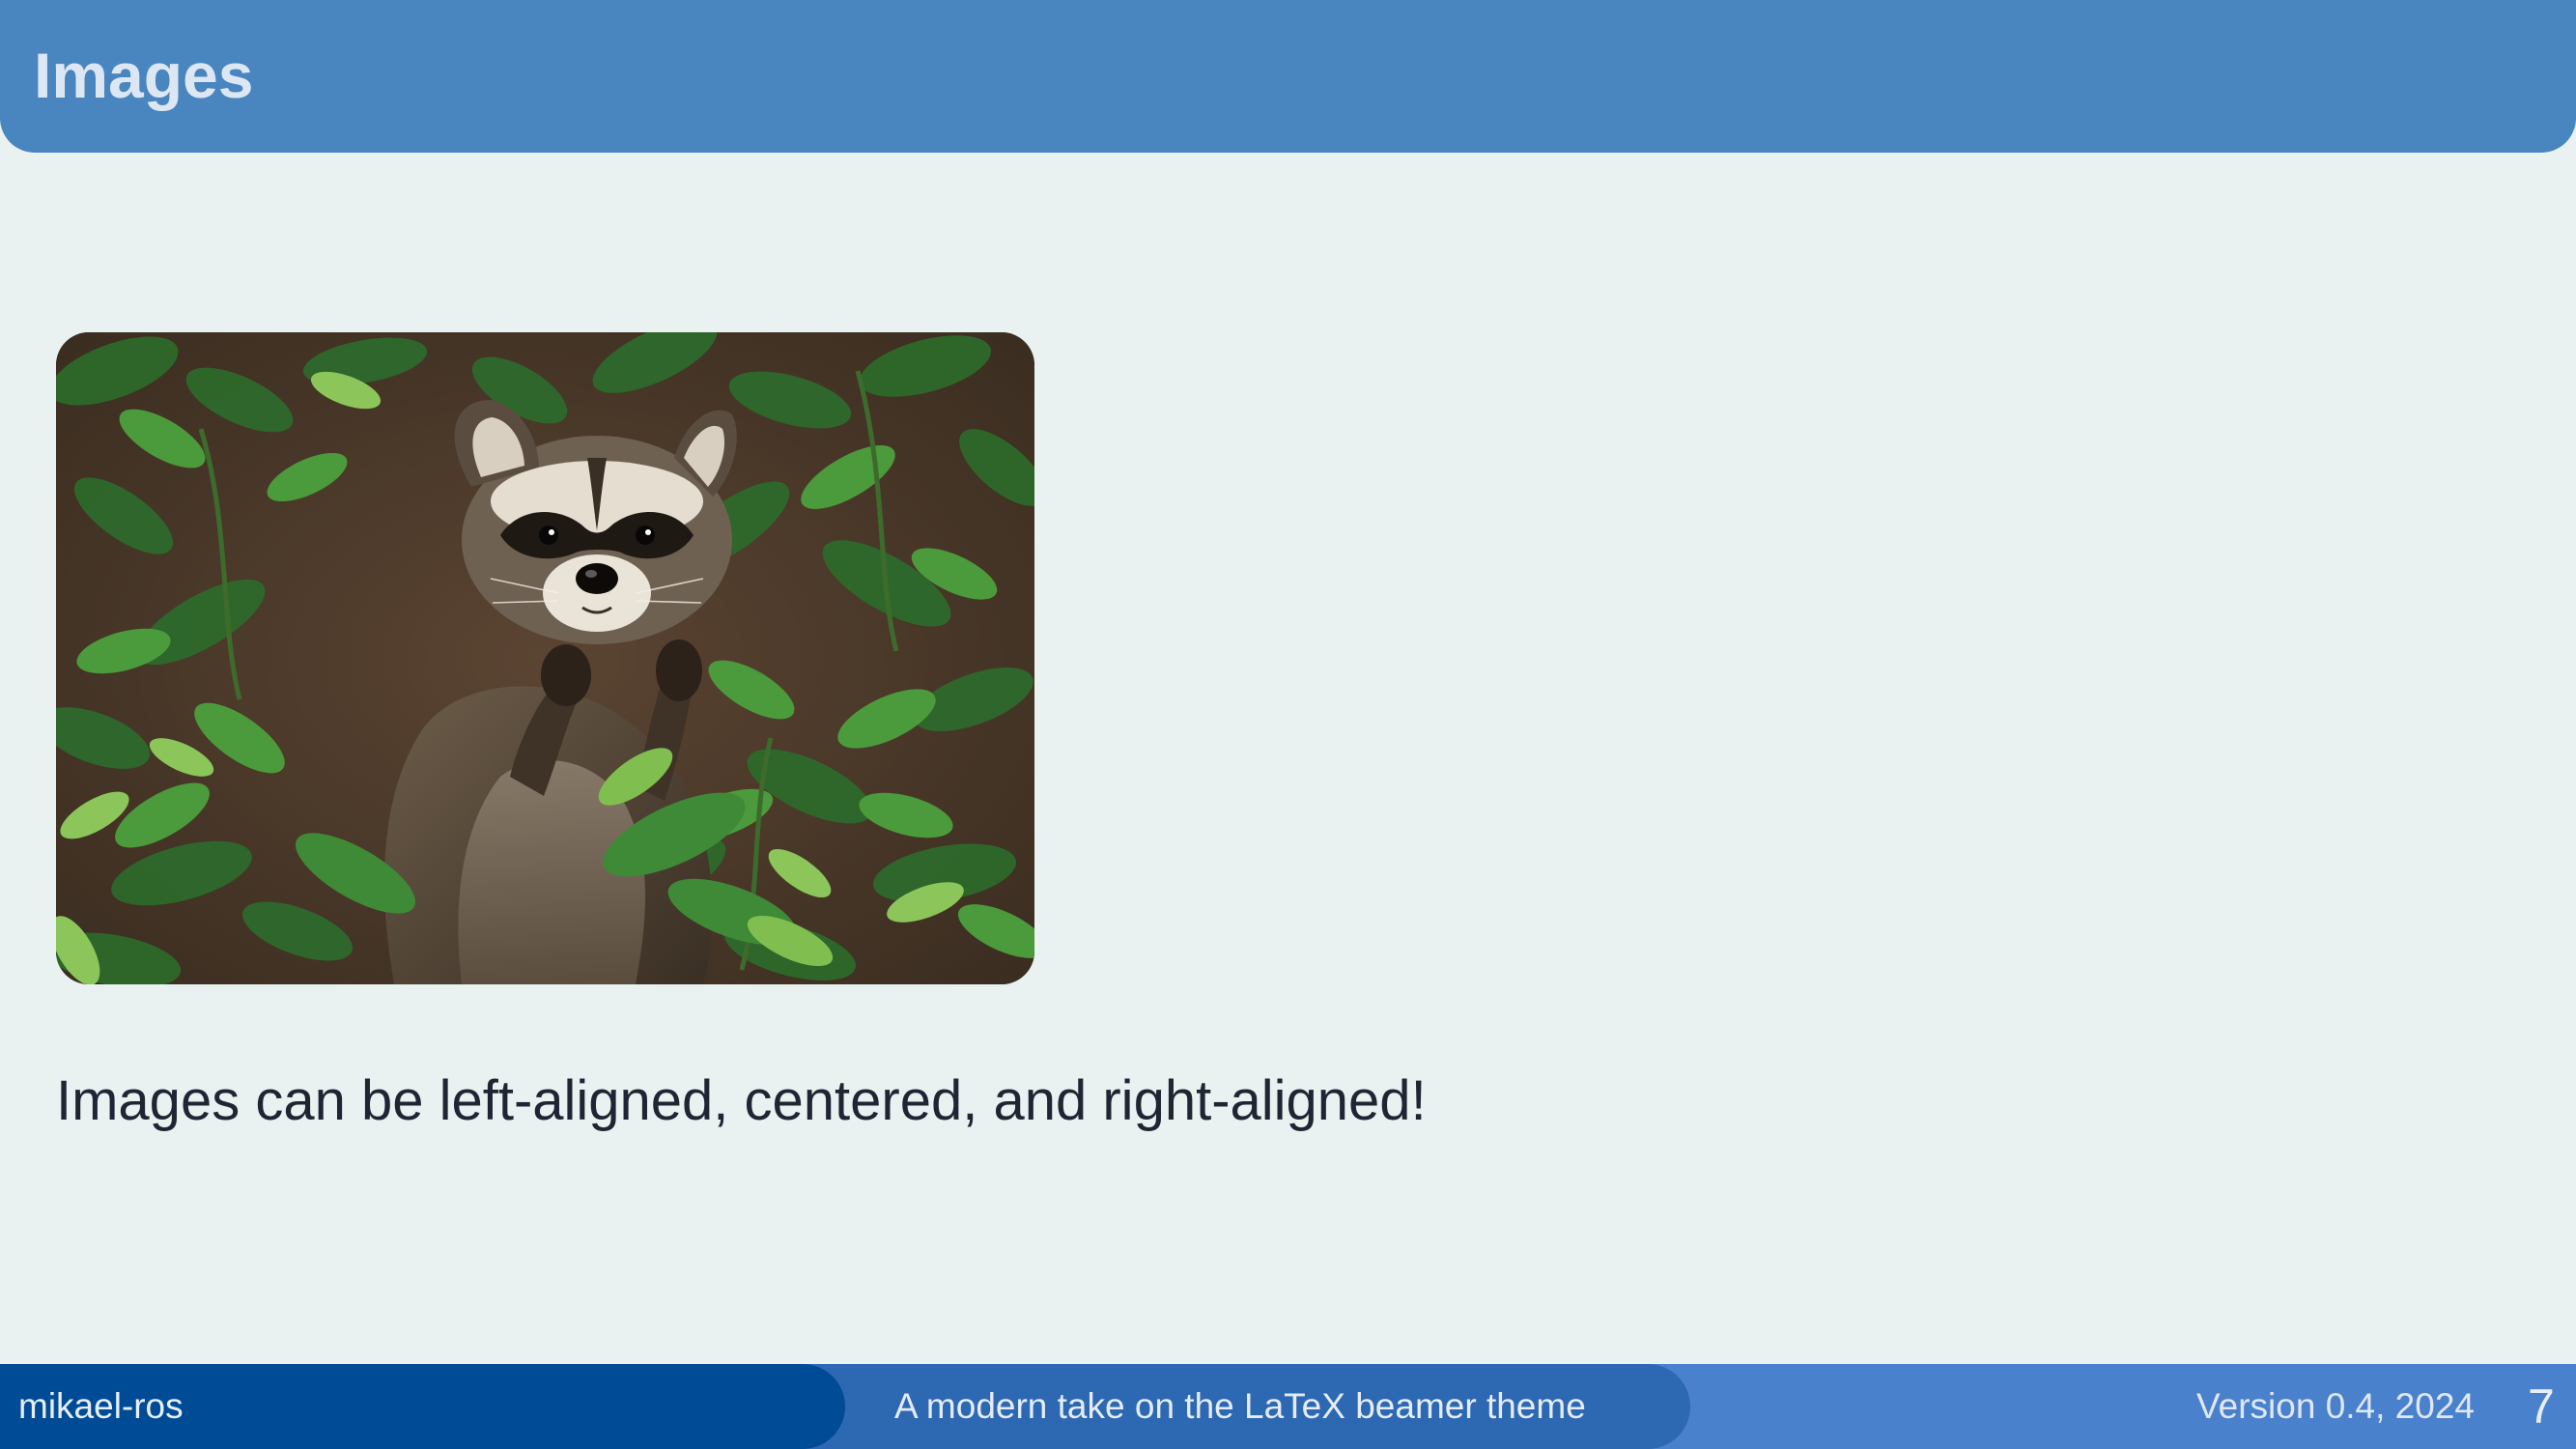 The height and width of the screenshot is (1449, 2576). What do you see at coordinates (1240, 1406) in the screenshot?
I see `footer-subtitle: A modern take on the LaTeX beamer theme` at bounding box center [1240, 1406].